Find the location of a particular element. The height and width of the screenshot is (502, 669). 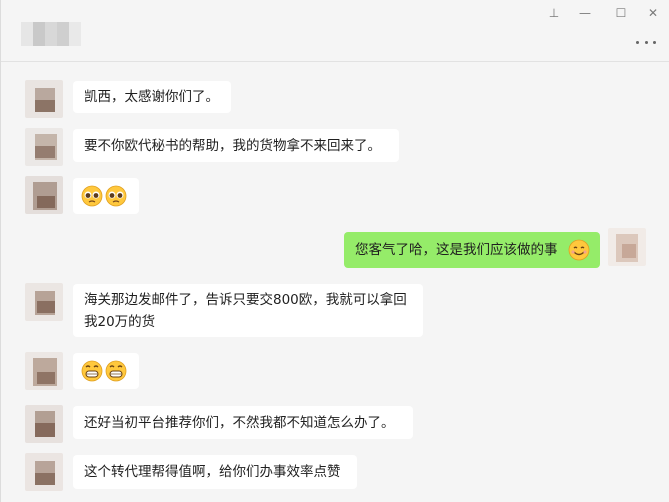

message-text: 这个转代理帮得值啊，给你们办事效率点赞 is located at coordinates (212, 472).